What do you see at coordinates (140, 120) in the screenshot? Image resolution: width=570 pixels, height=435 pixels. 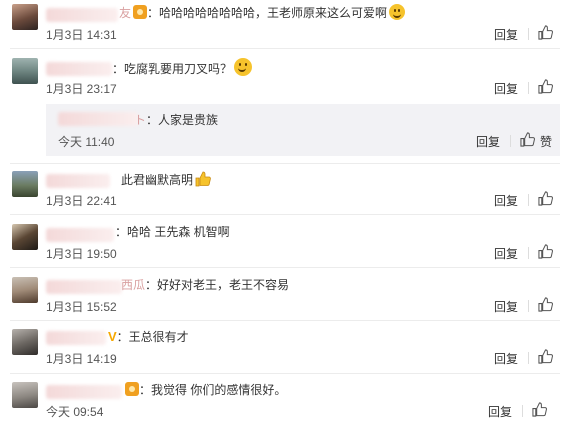 I see `username-fragment: ト` at bounding box center [140, 120].